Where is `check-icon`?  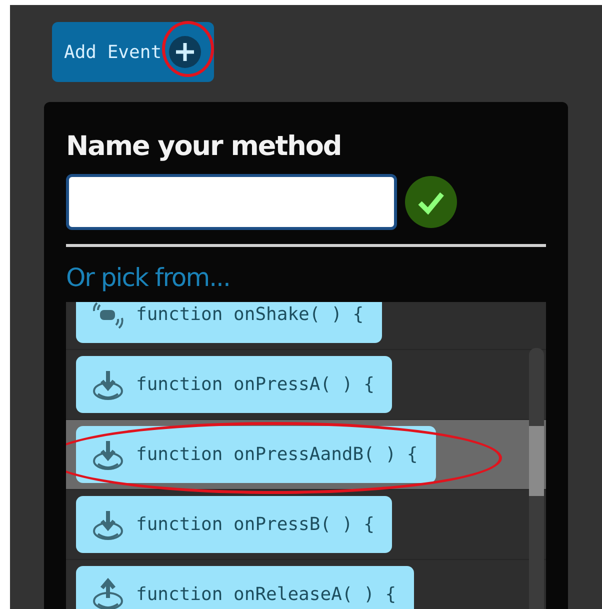
check-icon is located at coordinates (431, 202).